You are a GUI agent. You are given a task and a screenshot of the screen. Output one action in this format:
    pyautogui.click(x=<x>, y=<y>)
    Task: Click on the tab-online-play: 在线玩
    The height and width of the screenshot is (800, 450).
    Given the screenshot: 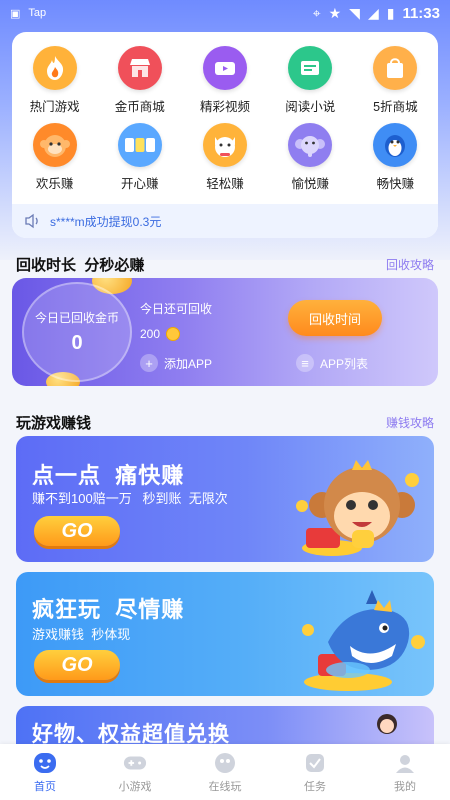 What is the action you would take?
    pyautogui.click(x=225, y=772)
    